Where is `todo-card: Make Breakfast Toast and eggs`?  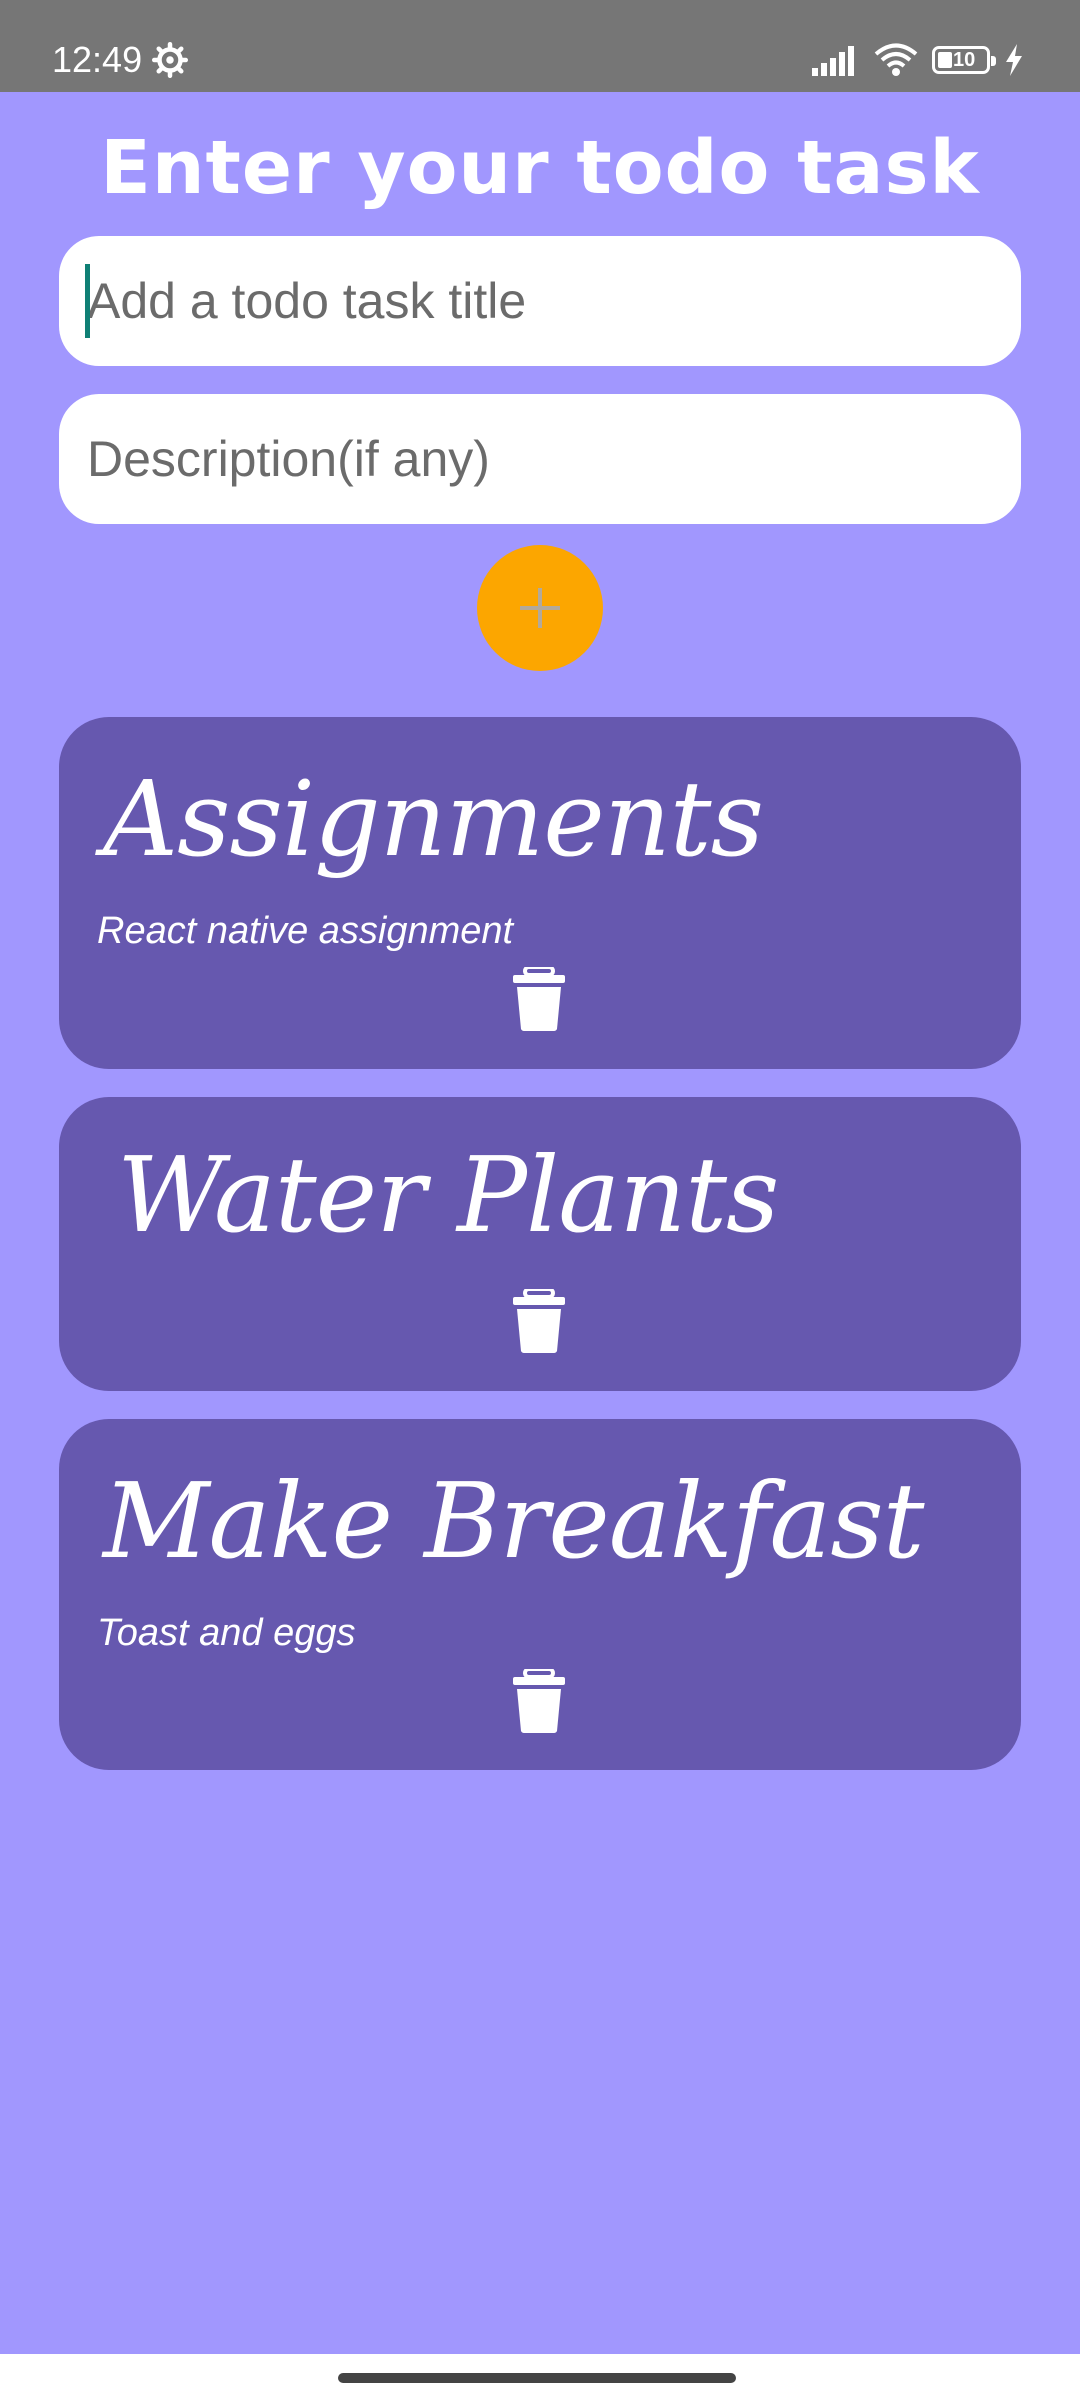
todo-card: Make Breakfast Toast and eggs is located at coordinates (540, 1594).